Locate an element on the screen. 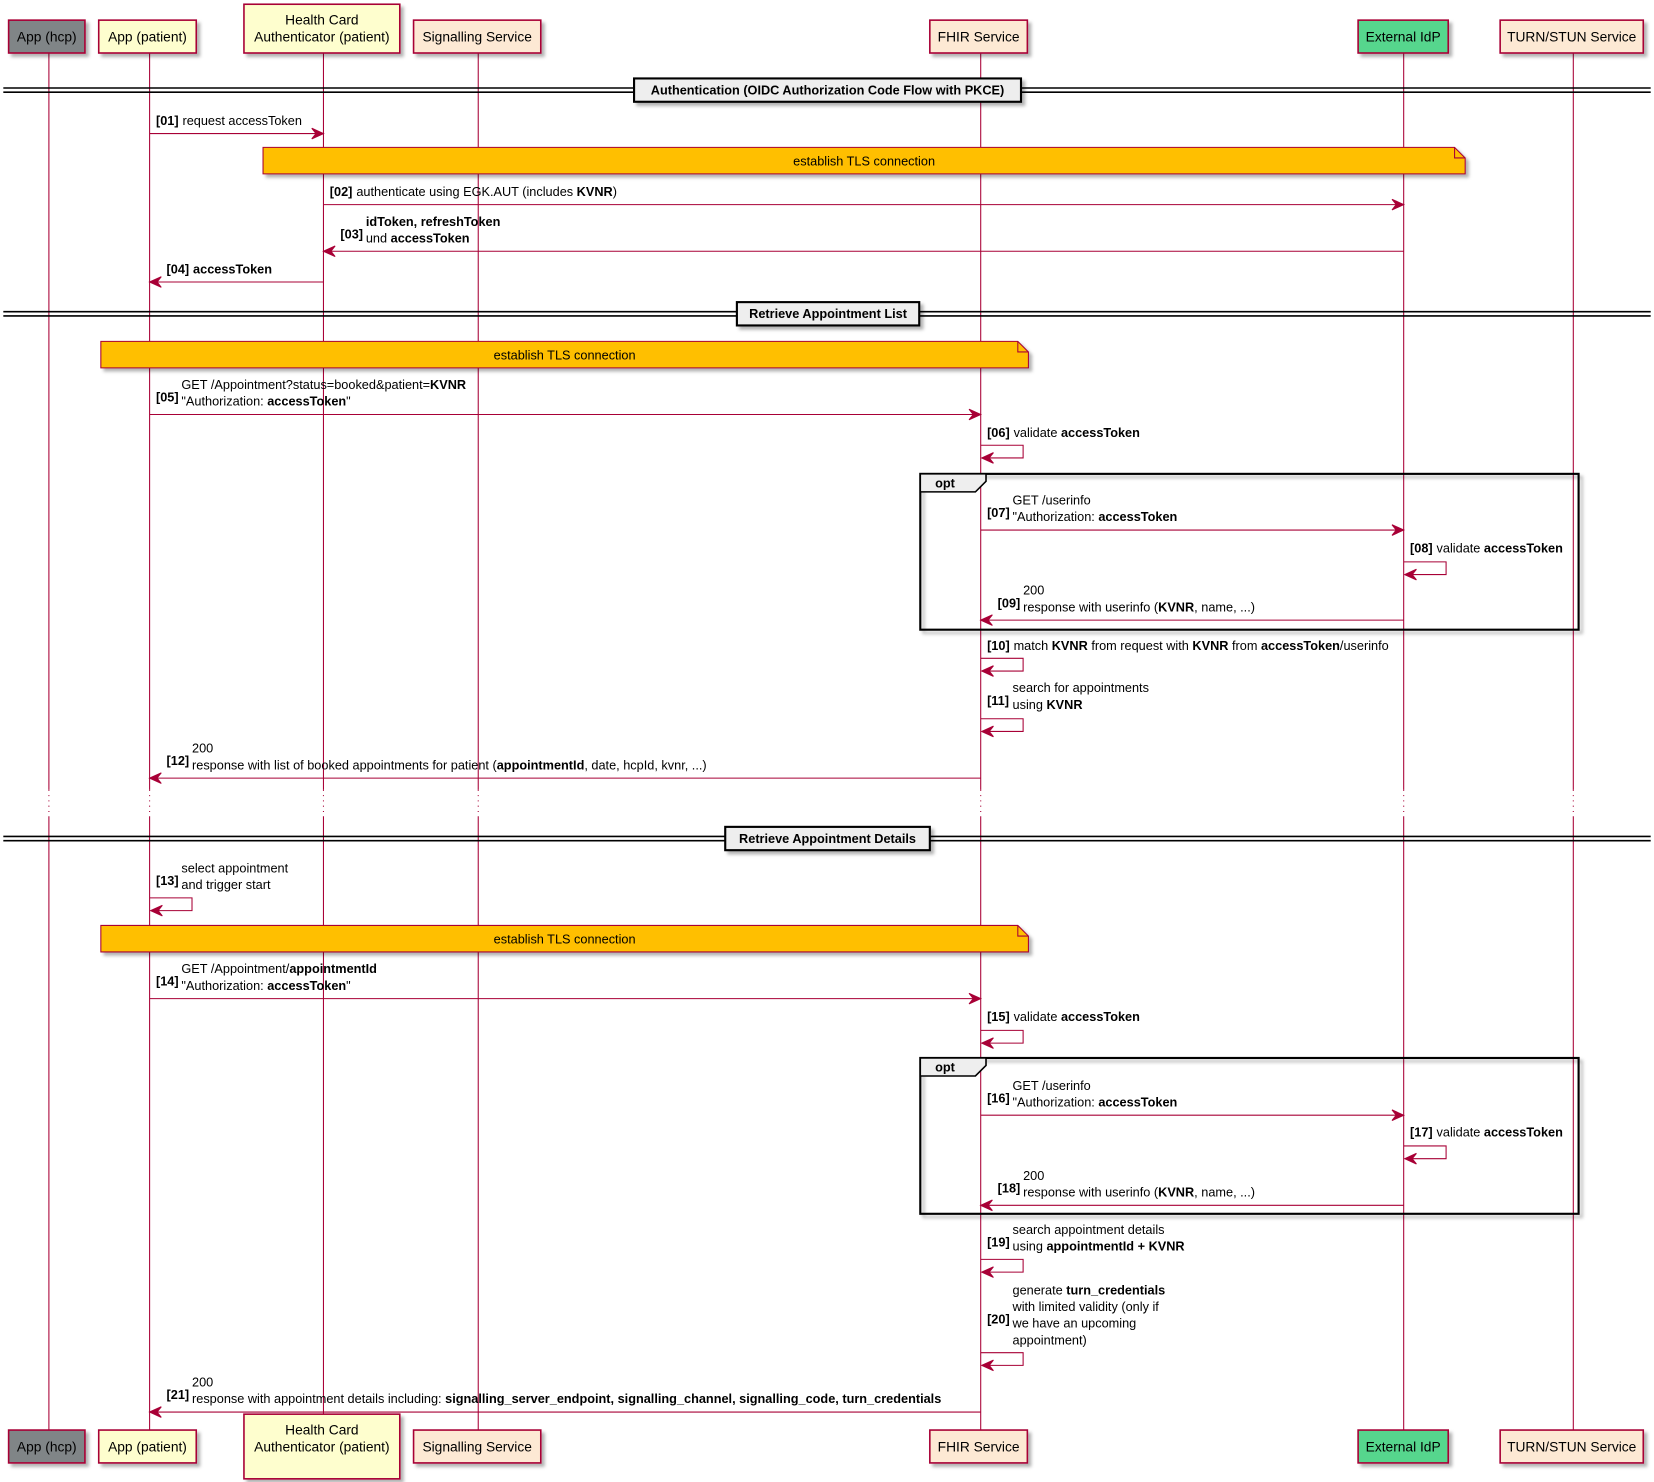 This screenshot has width=1654, height=1482. message-number: [11] is located at coordinates (998, 700).